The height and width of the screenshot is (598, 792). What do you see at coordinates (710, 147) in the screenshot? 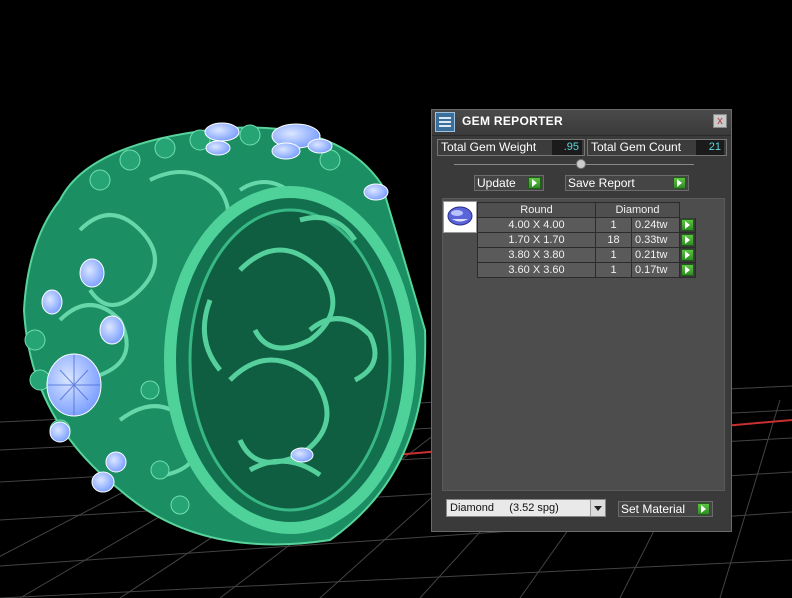
I see `total-gem-count-value: 21` at bounding box center [710, 147].